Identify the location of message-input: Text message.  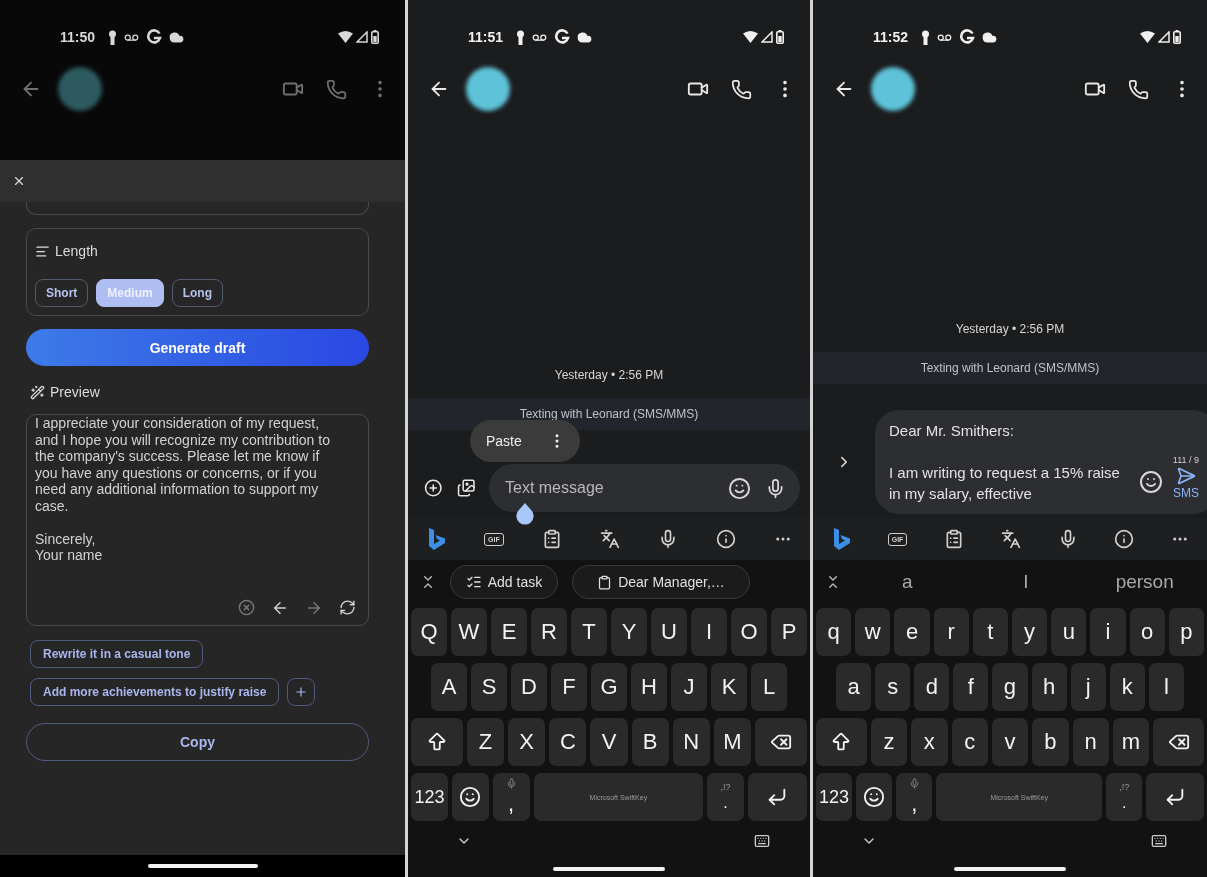
(608, 488).